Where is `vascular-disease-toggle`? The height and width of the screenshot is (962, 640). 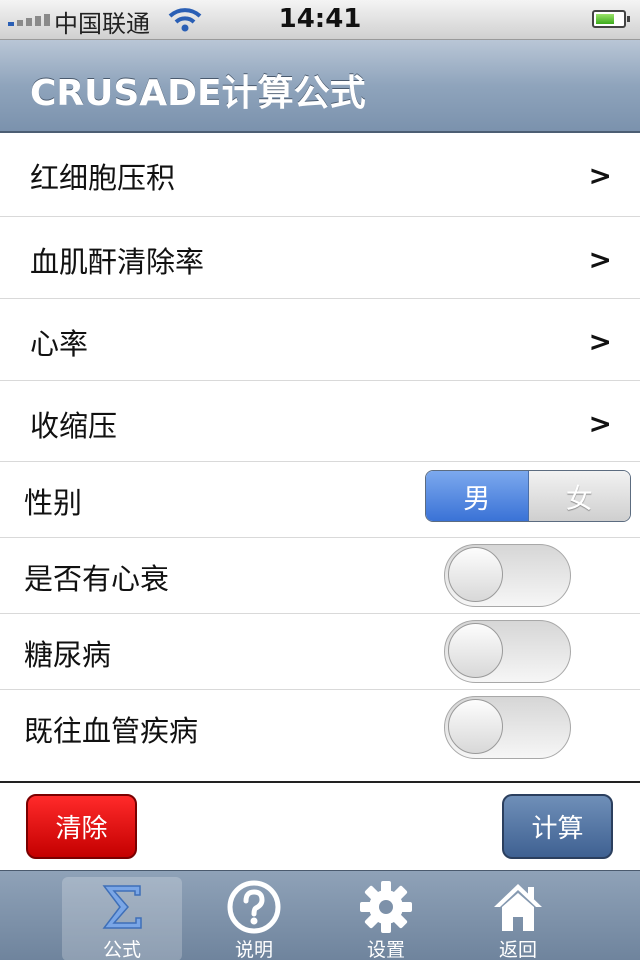 vascular-disease-toggle is located at coordinates (507, 727).